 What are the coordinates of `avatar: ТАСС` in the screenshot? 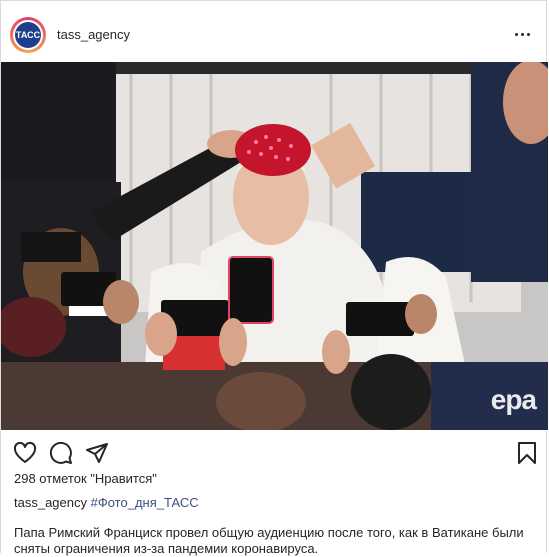 It's located at (28, 35).